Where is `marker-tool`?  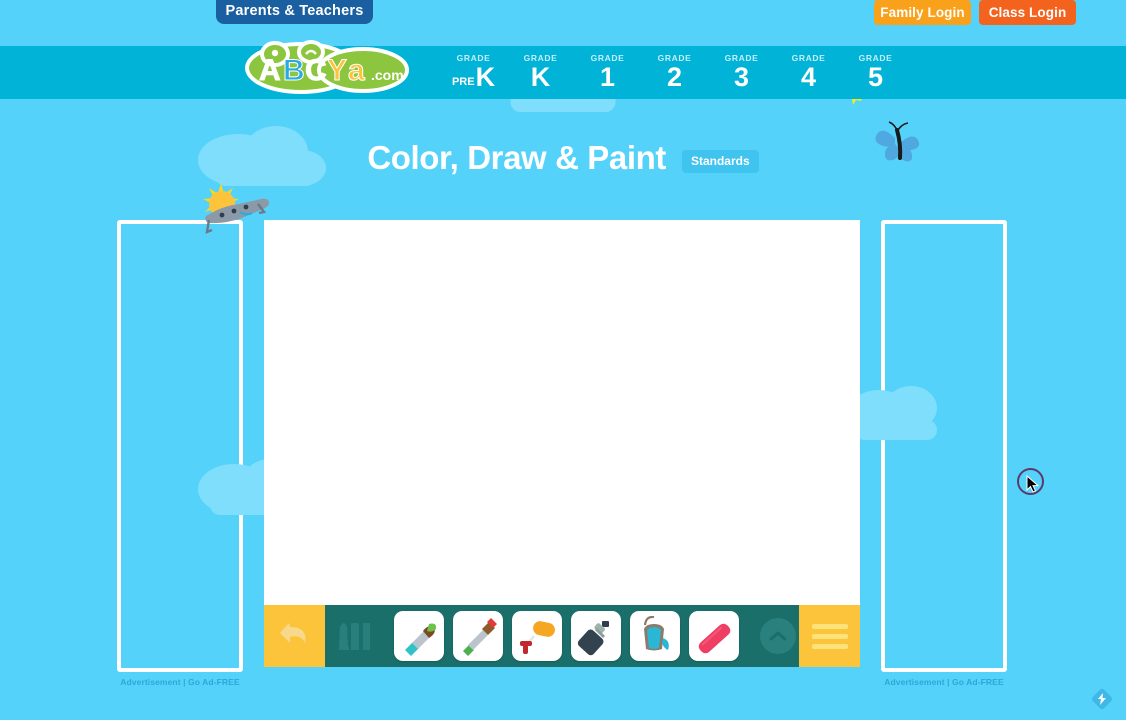
marker-tool is located at coordinates (478, 636).